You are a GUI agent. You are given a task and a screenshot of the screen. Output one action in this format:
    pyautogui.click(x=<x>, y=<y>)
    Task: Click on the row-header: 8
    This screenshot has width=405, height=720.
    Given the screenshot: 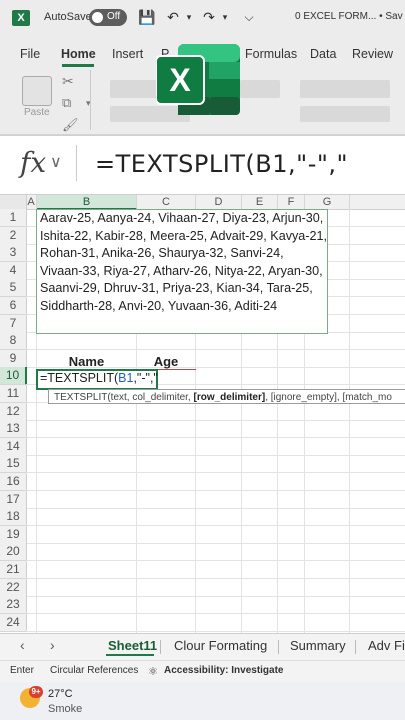 What is the action you would take?
    pyautogui.click(x=13, y=341)
    